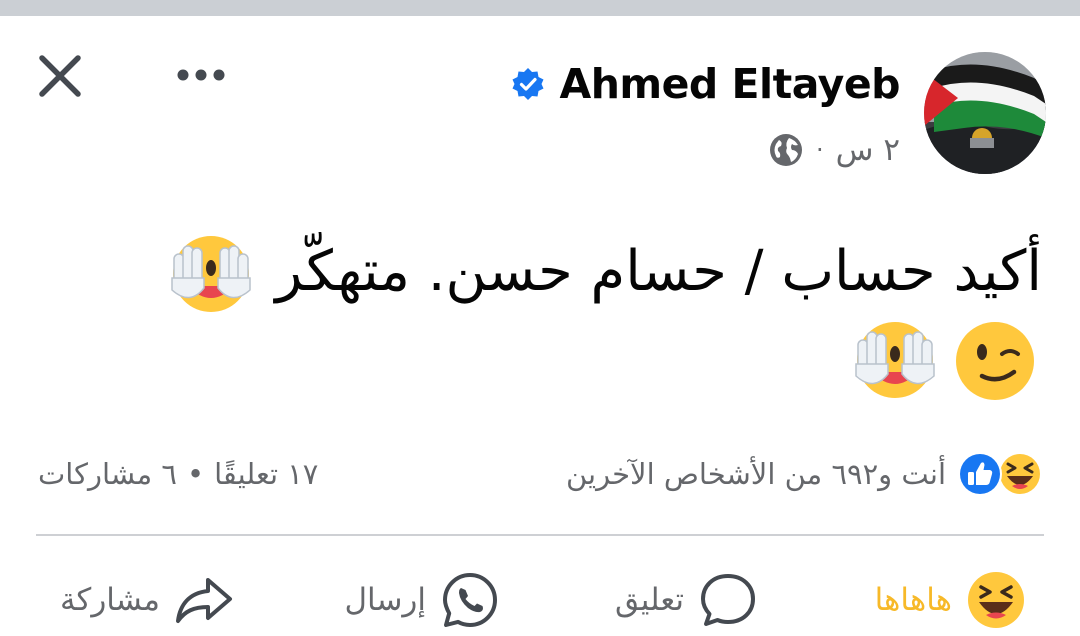 The image size is (1080, 636). I want to click on divider, so click(540, 535).